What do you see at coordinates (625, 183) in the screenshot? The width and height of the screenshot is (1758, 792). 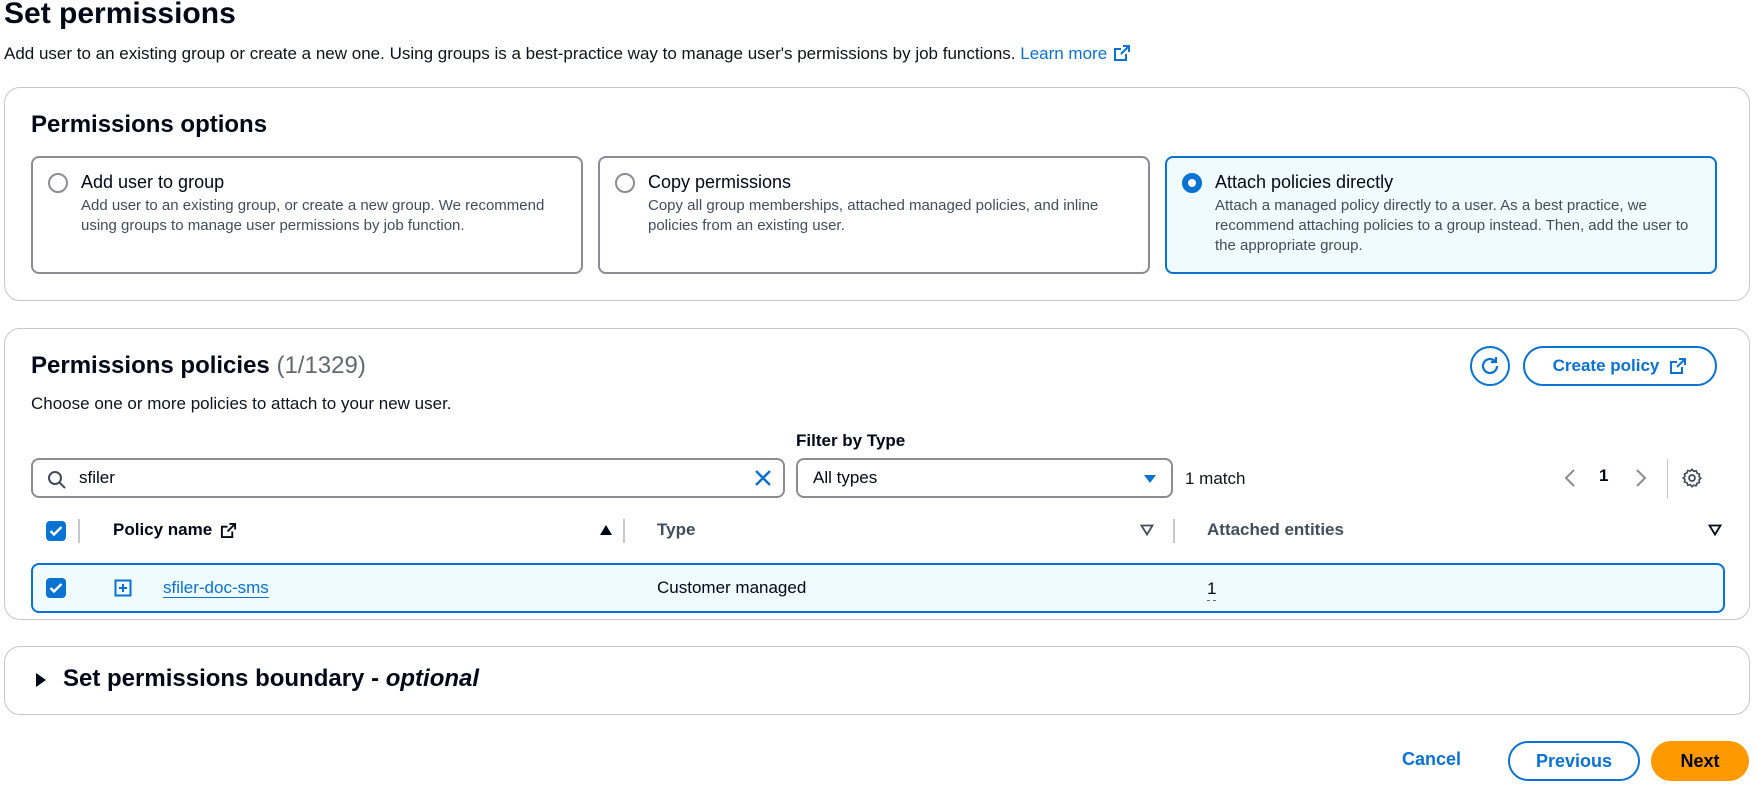 I see `radio-copy-permissions` at bounding box center [625, 183].